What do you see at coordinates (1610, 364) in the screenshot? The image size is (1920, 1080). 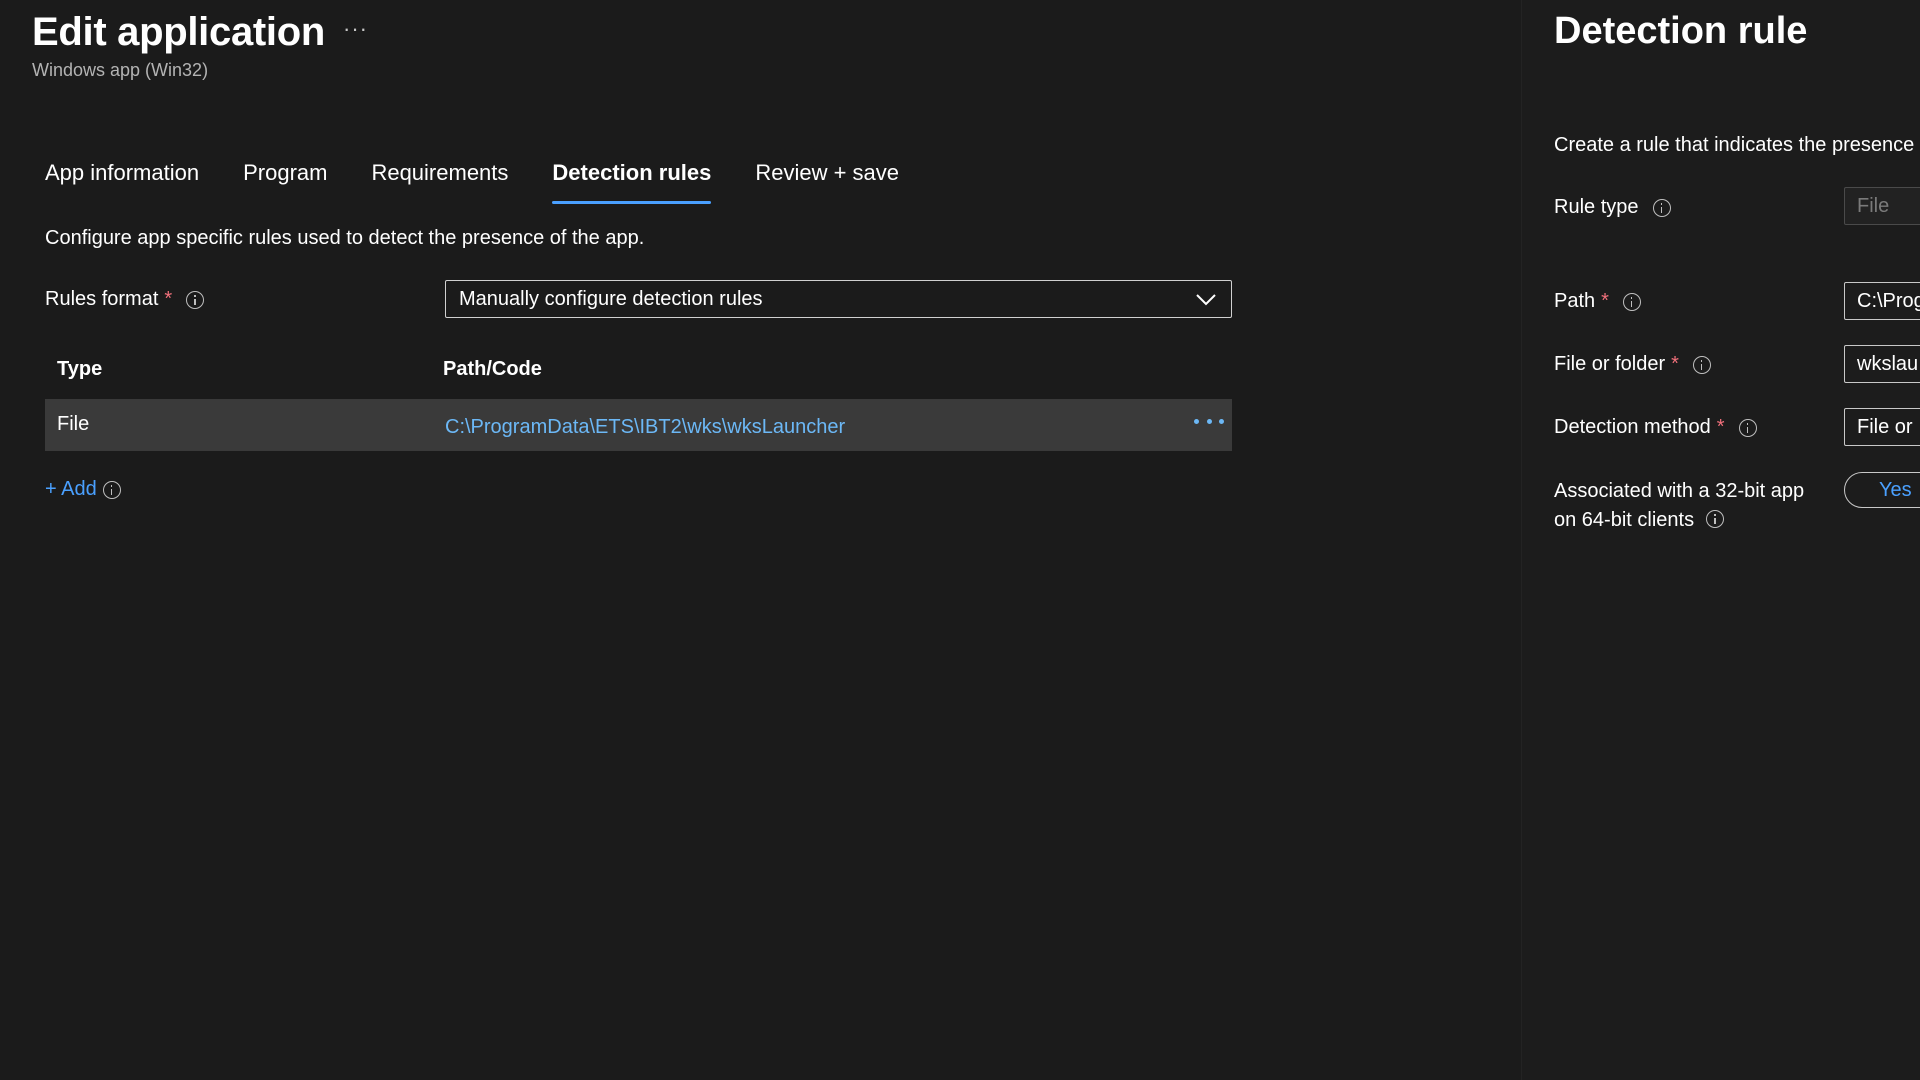 I see `file-or-folder-label-text: File or folder` at bounding box center [1610, 364].